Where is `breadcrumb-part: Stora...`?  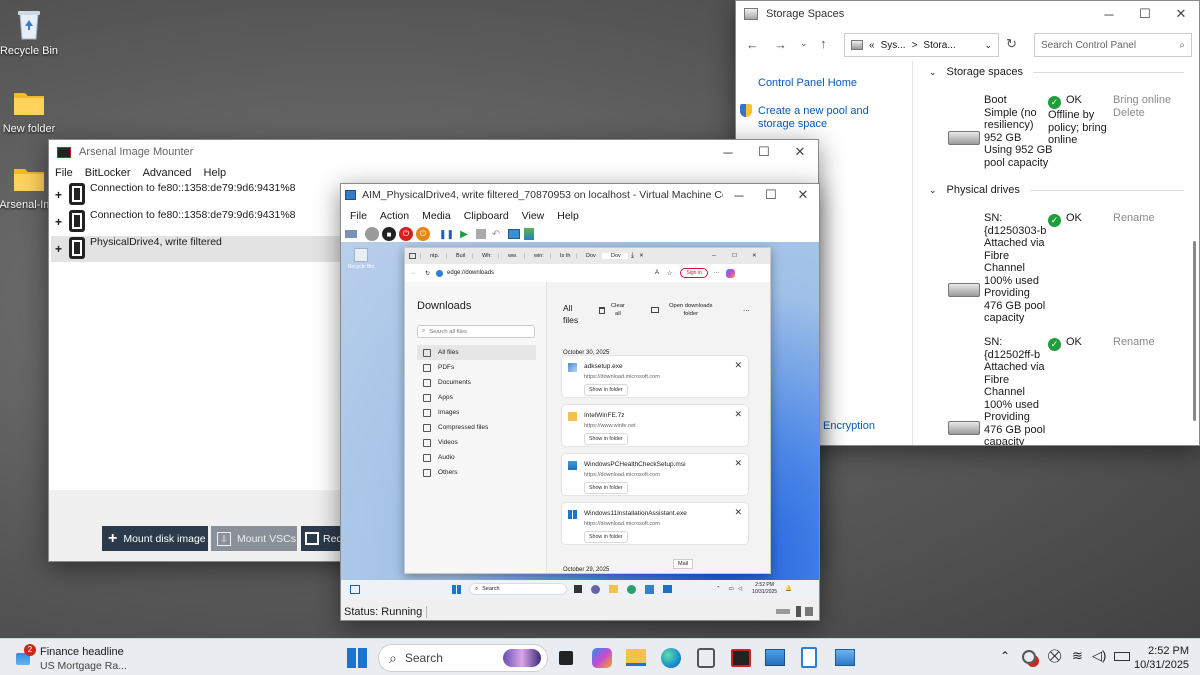 breadcrumb-part: Stora... is located at coordinates (939, 45).